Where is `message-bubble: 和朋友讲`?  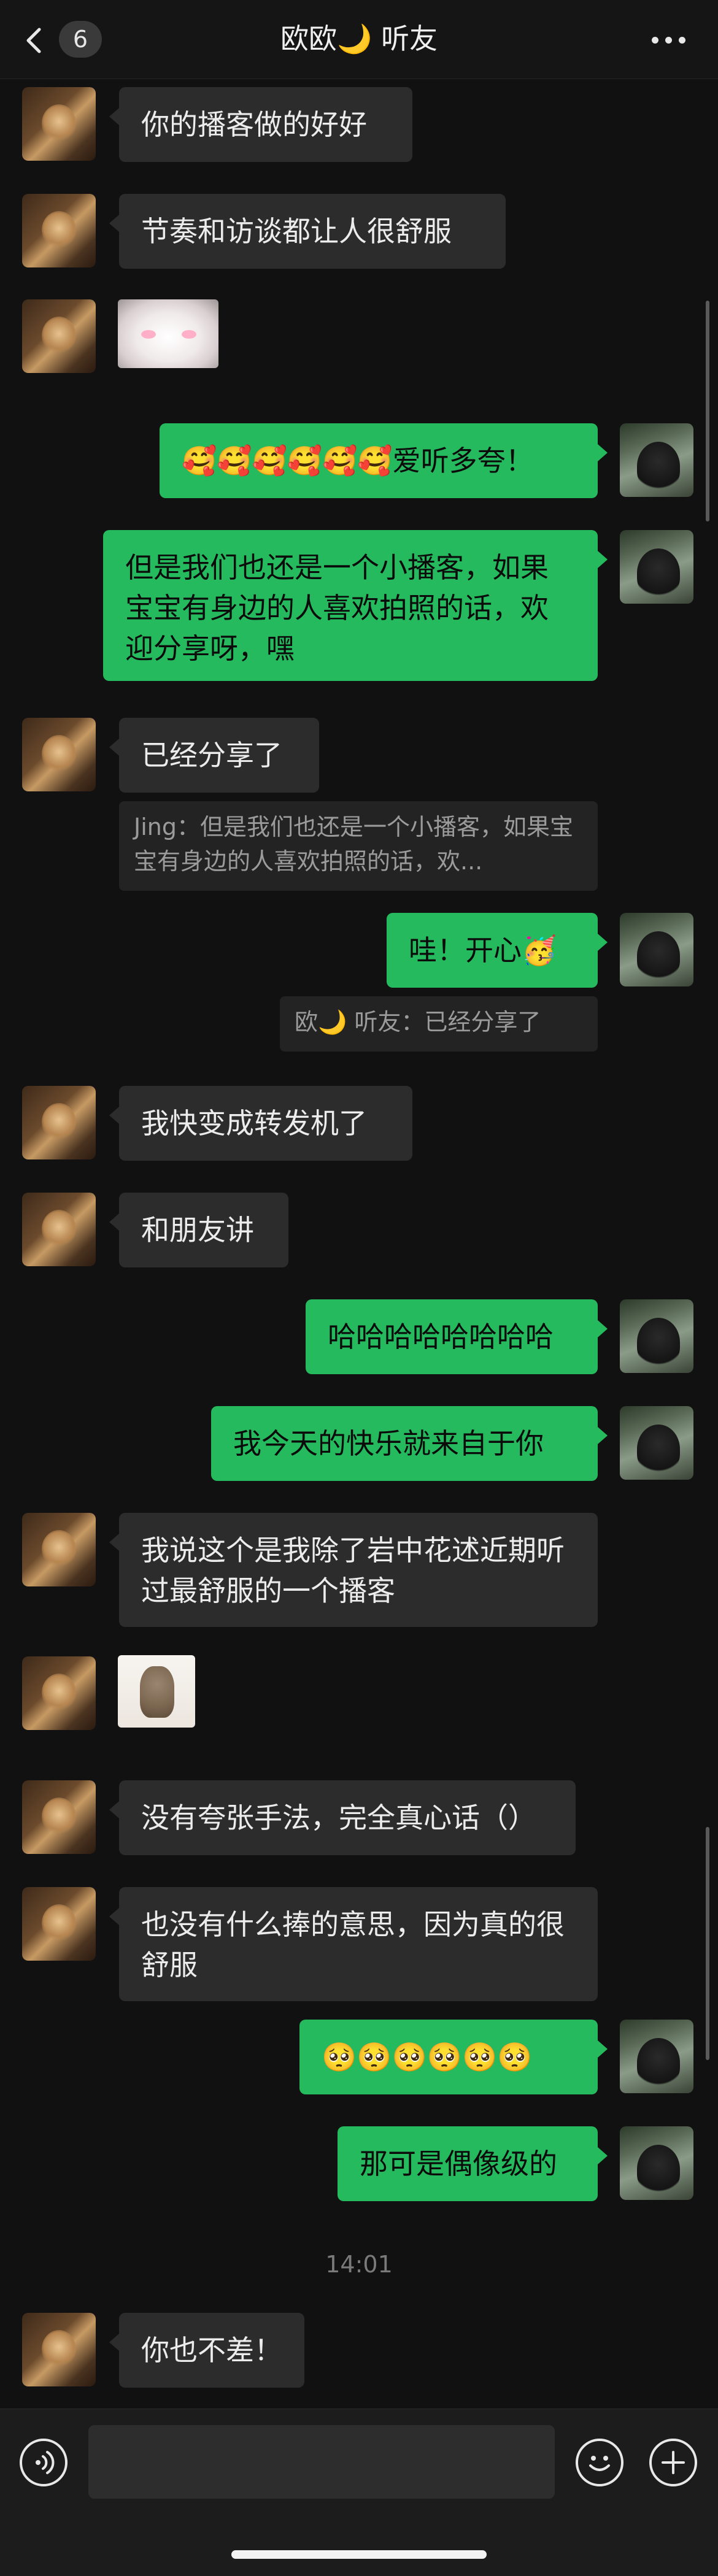 message-bubble: 和朋友讲 is located at coordinates (199, 1230).